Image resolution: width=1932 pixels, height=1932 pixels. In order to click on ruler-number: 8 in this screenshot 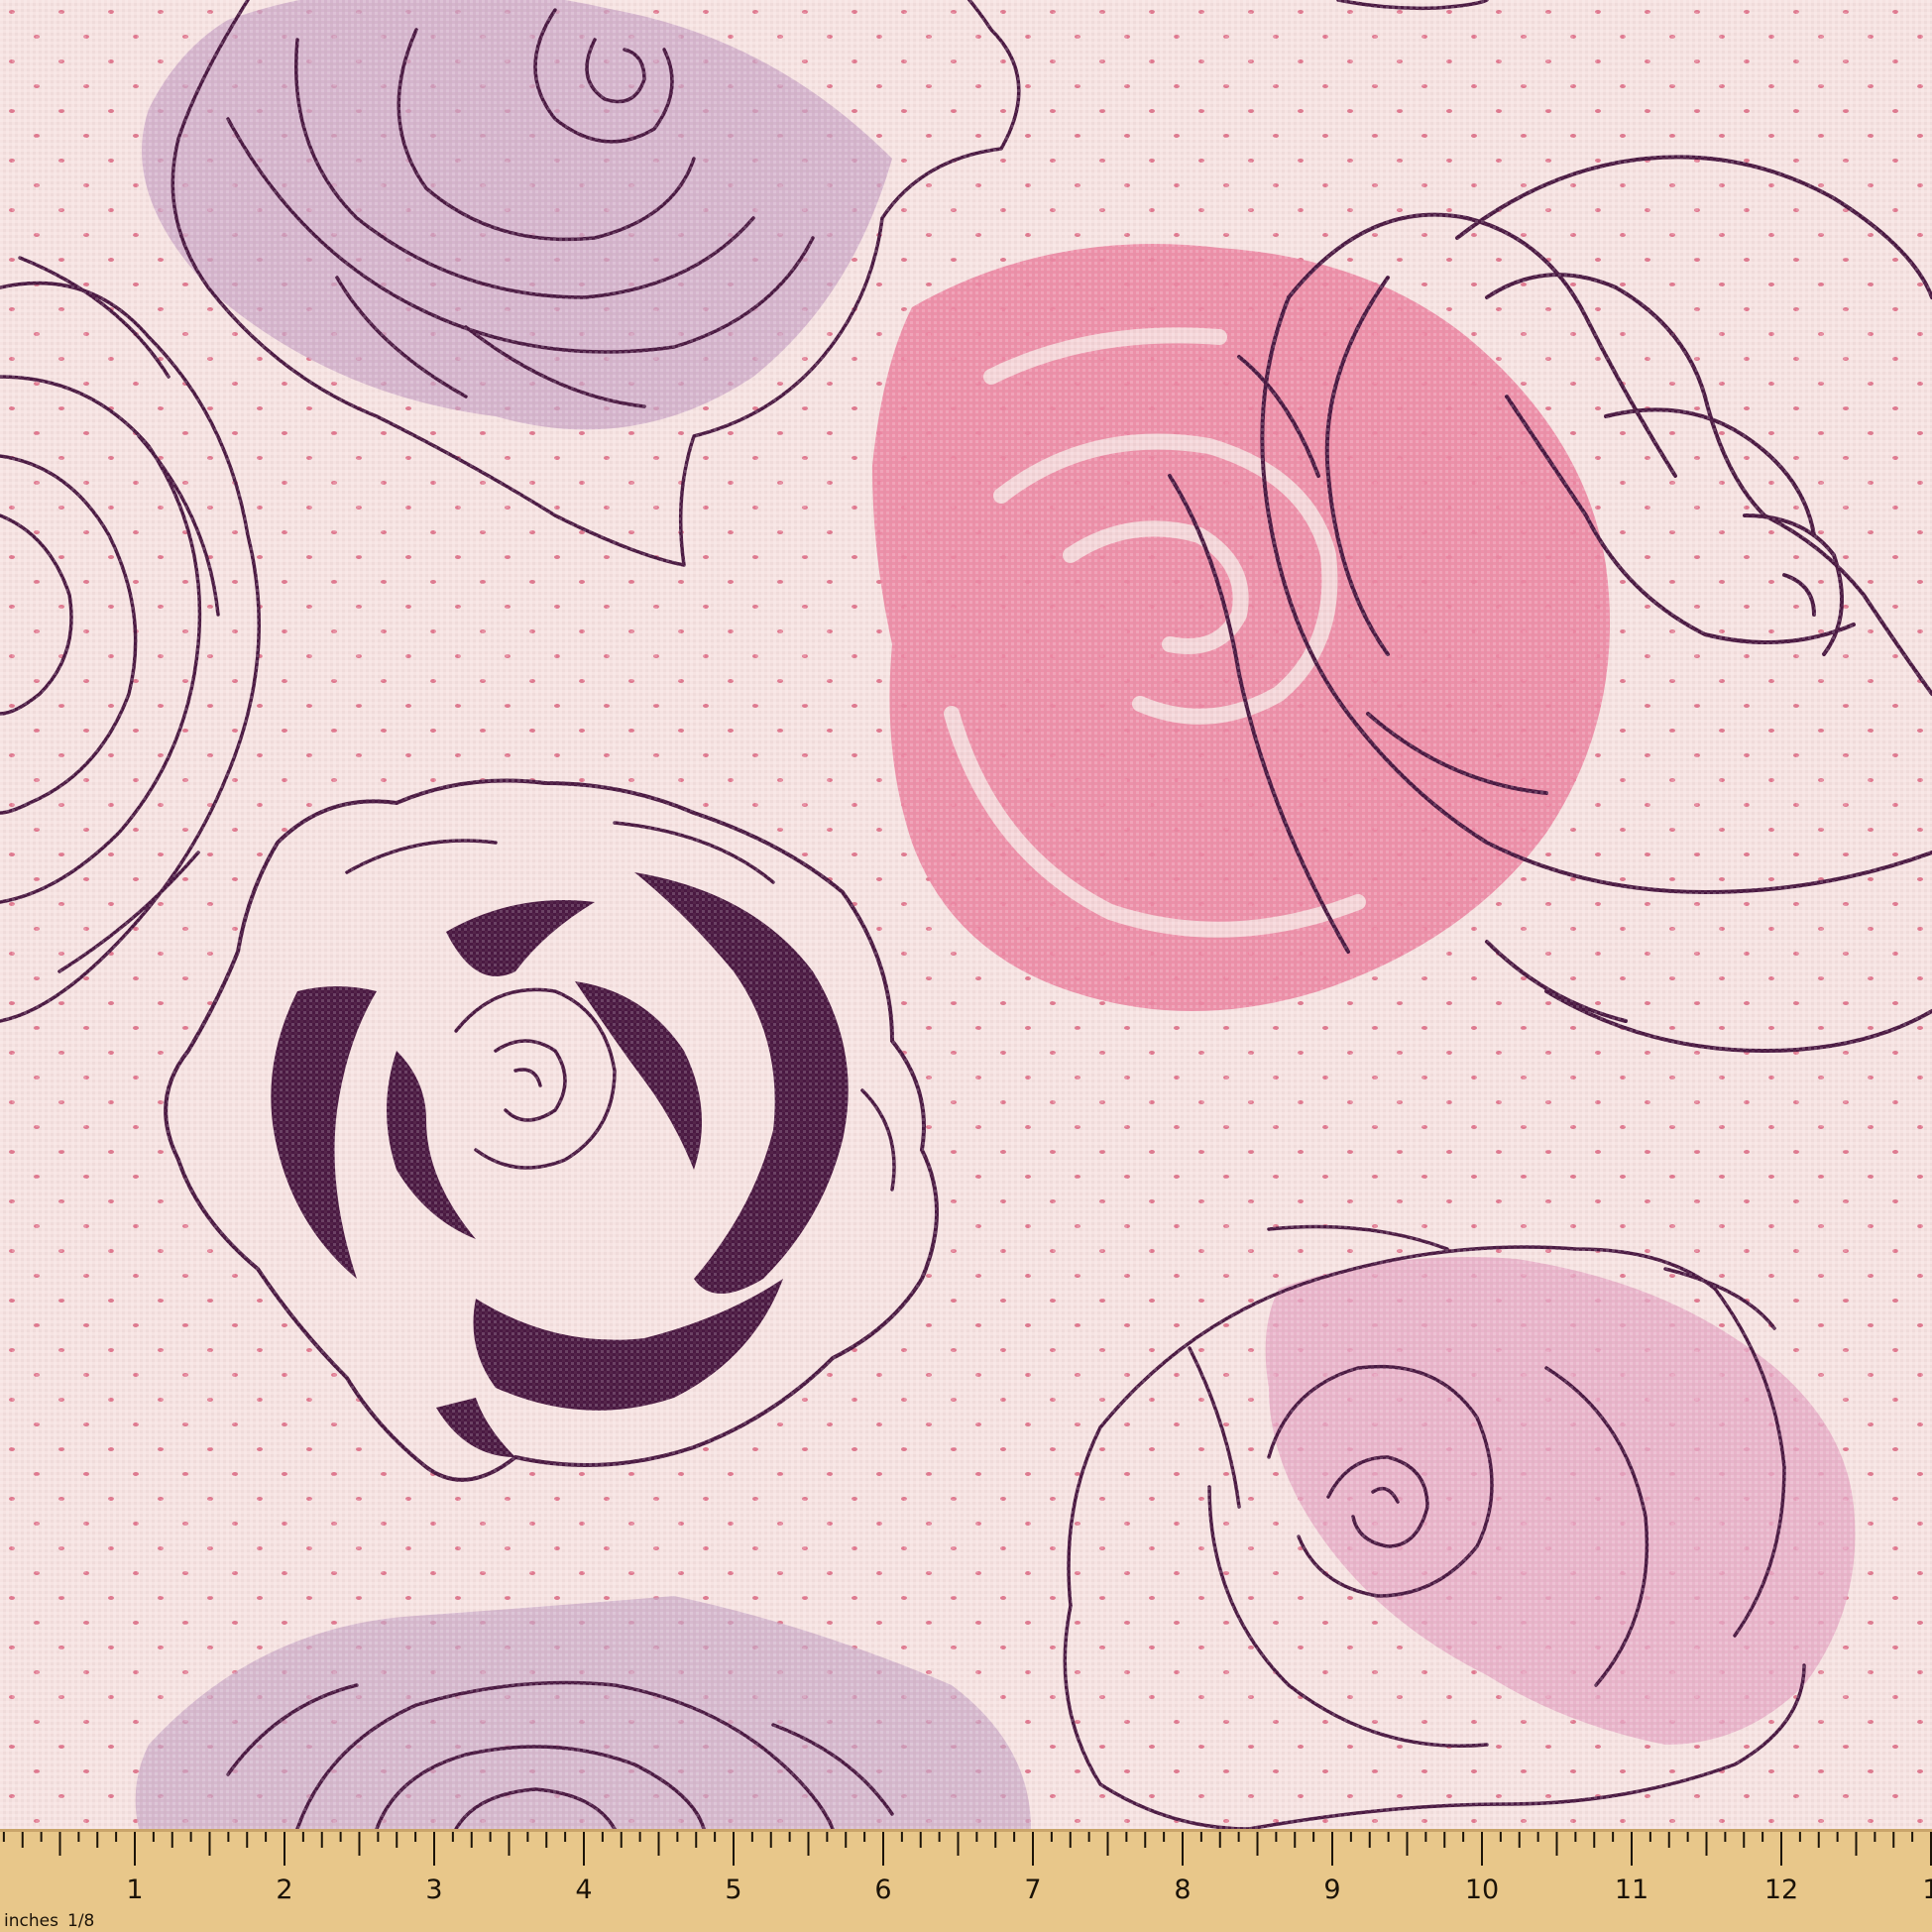, I will do `click(1182, 1890)`.